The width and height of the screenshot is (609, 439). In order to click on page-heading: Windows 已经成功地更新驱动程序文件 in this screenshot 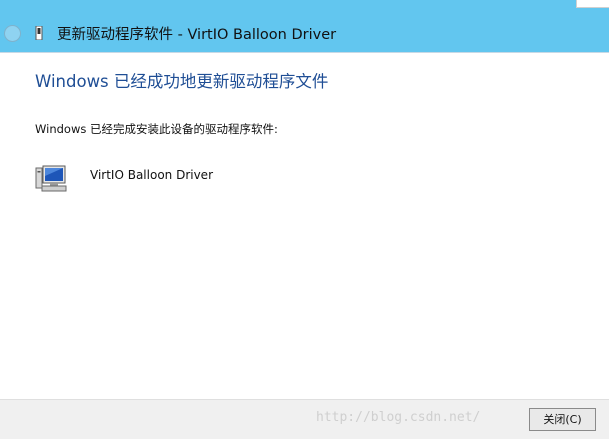, I will do `click(182, 81)`.